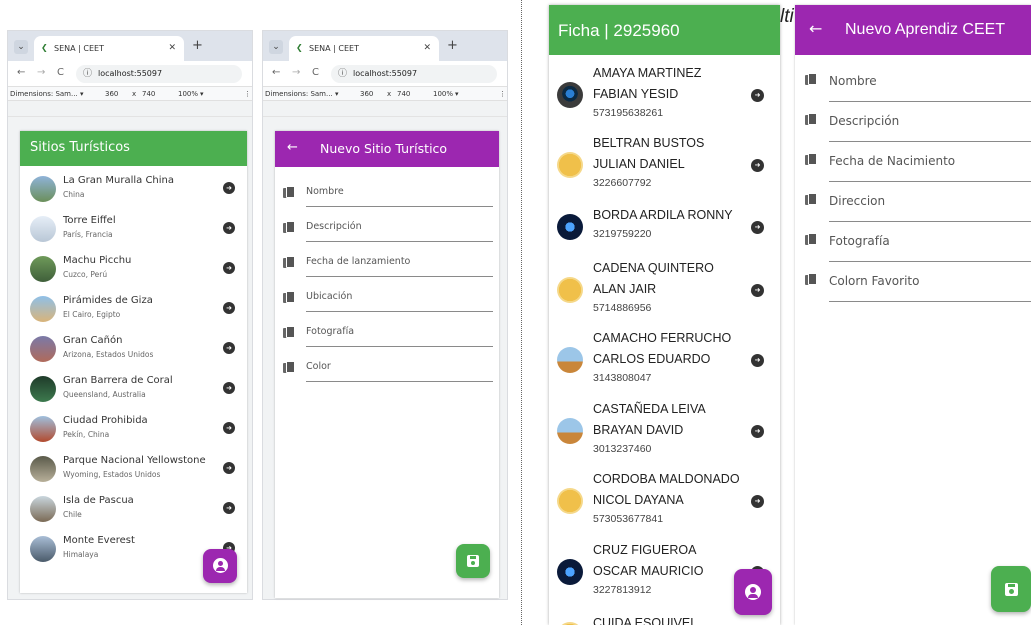  I want to click on learner-list-item: CADENA QUINTERO ALAN JAIR 5714886956 ➜, so click(664, 290).